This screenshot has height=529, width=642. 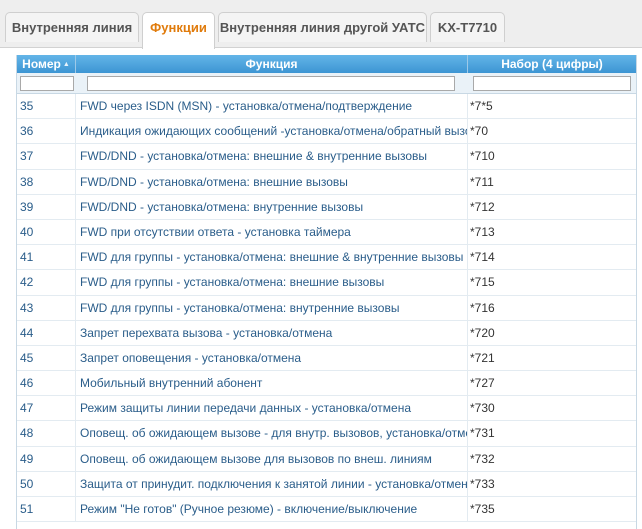 I want to click on row-number-cell: 48, so click(x=46, y=433).